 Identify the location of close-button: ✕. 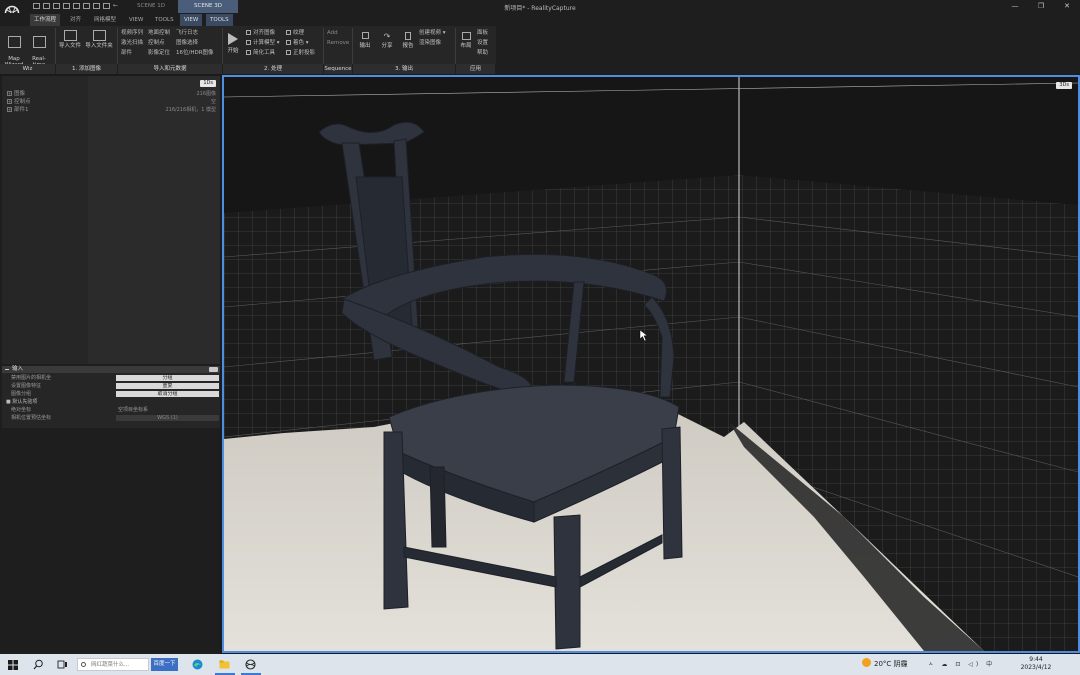
(1067, 6).